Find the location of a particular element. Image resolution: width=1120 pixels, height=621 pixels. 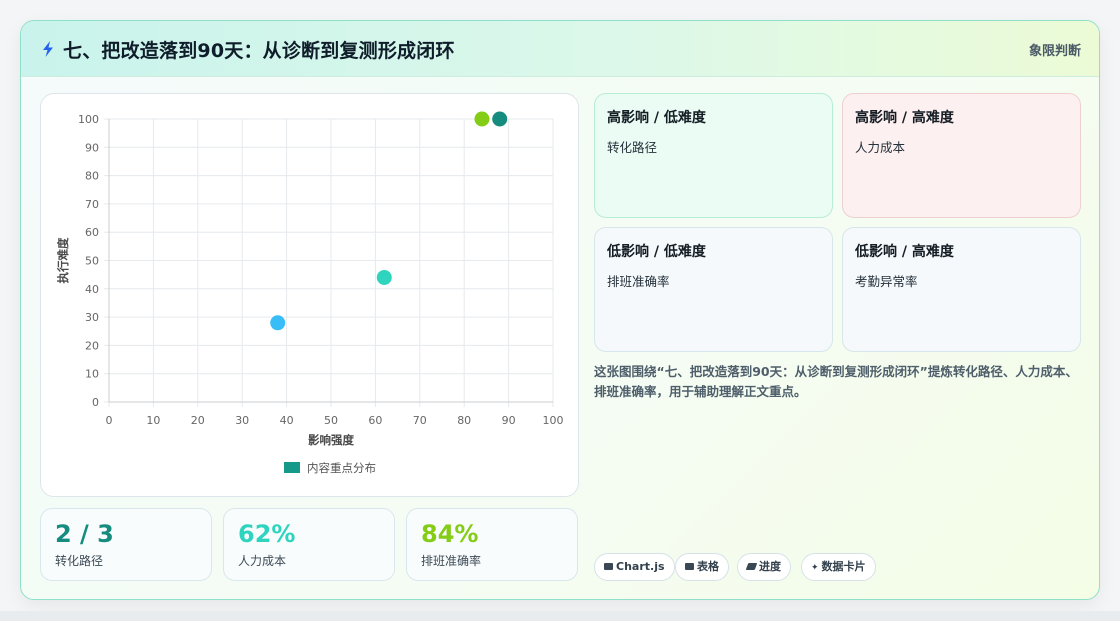

x-axis-title: 影响强度 is located at coordinates (331, 440).